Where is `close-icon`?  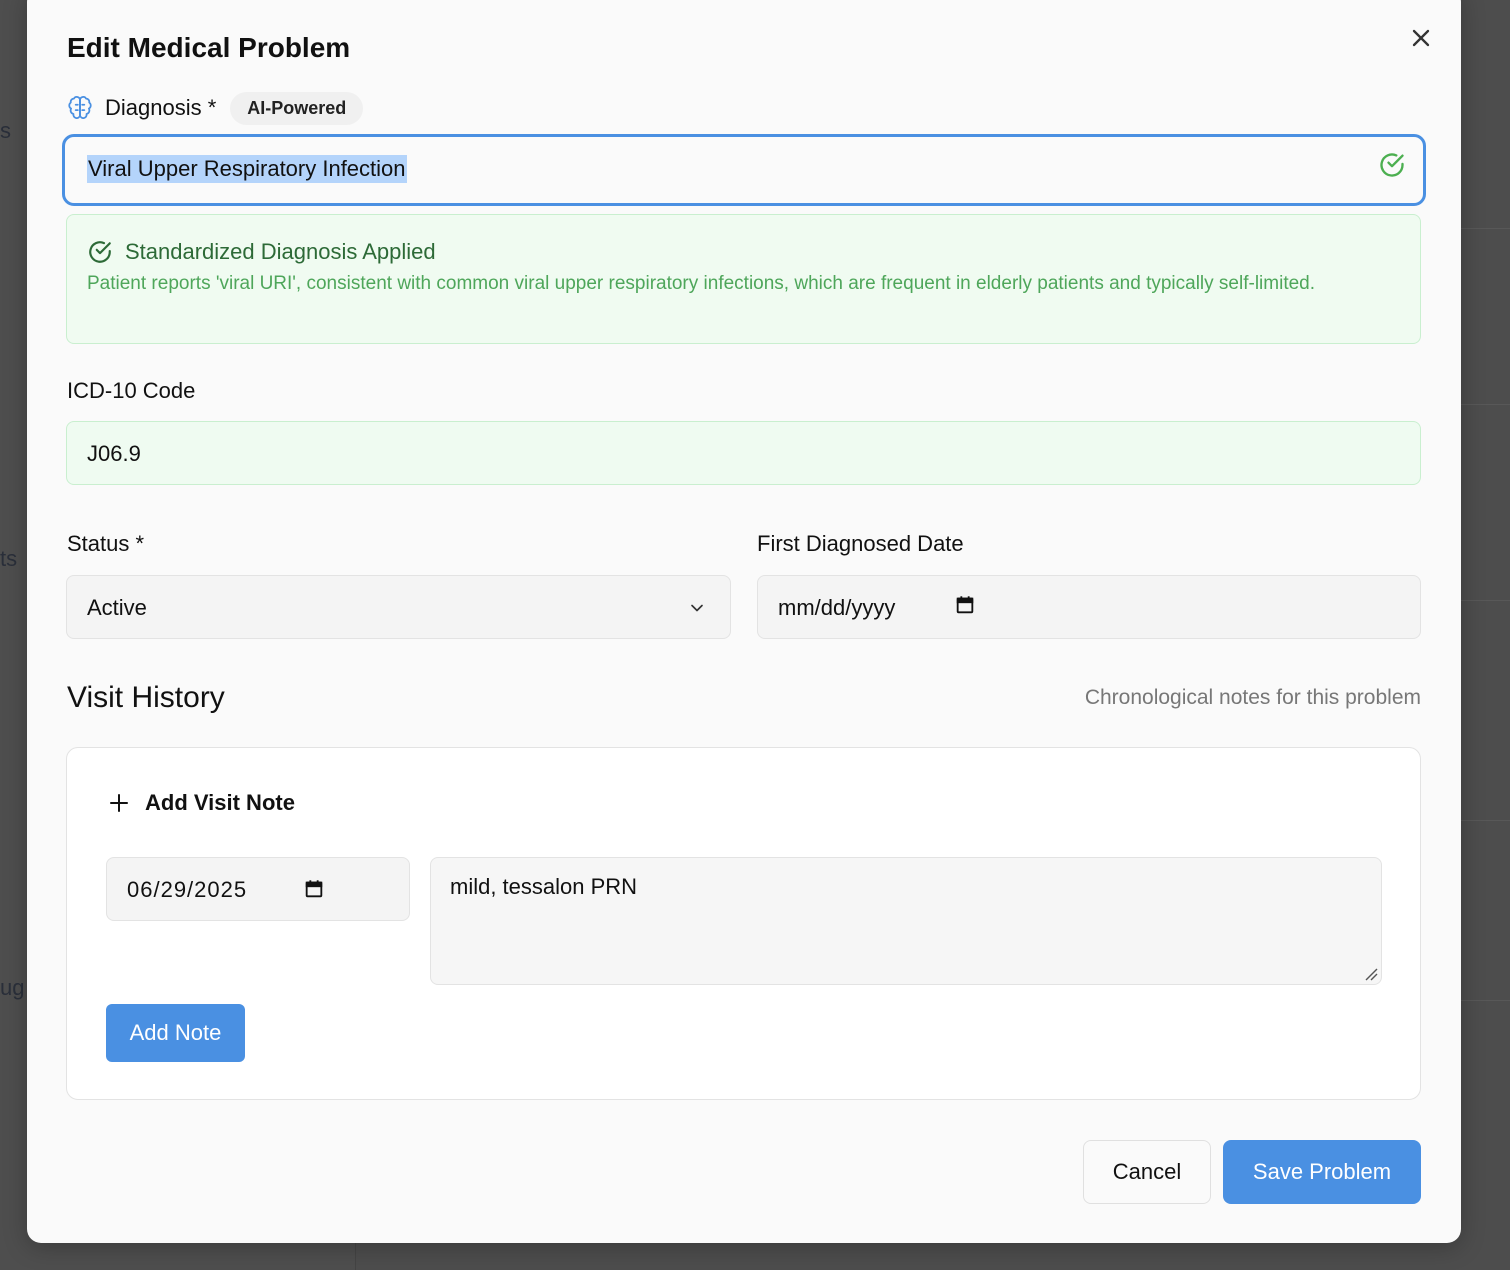 close-icon is located at coordinates (1421, 38).